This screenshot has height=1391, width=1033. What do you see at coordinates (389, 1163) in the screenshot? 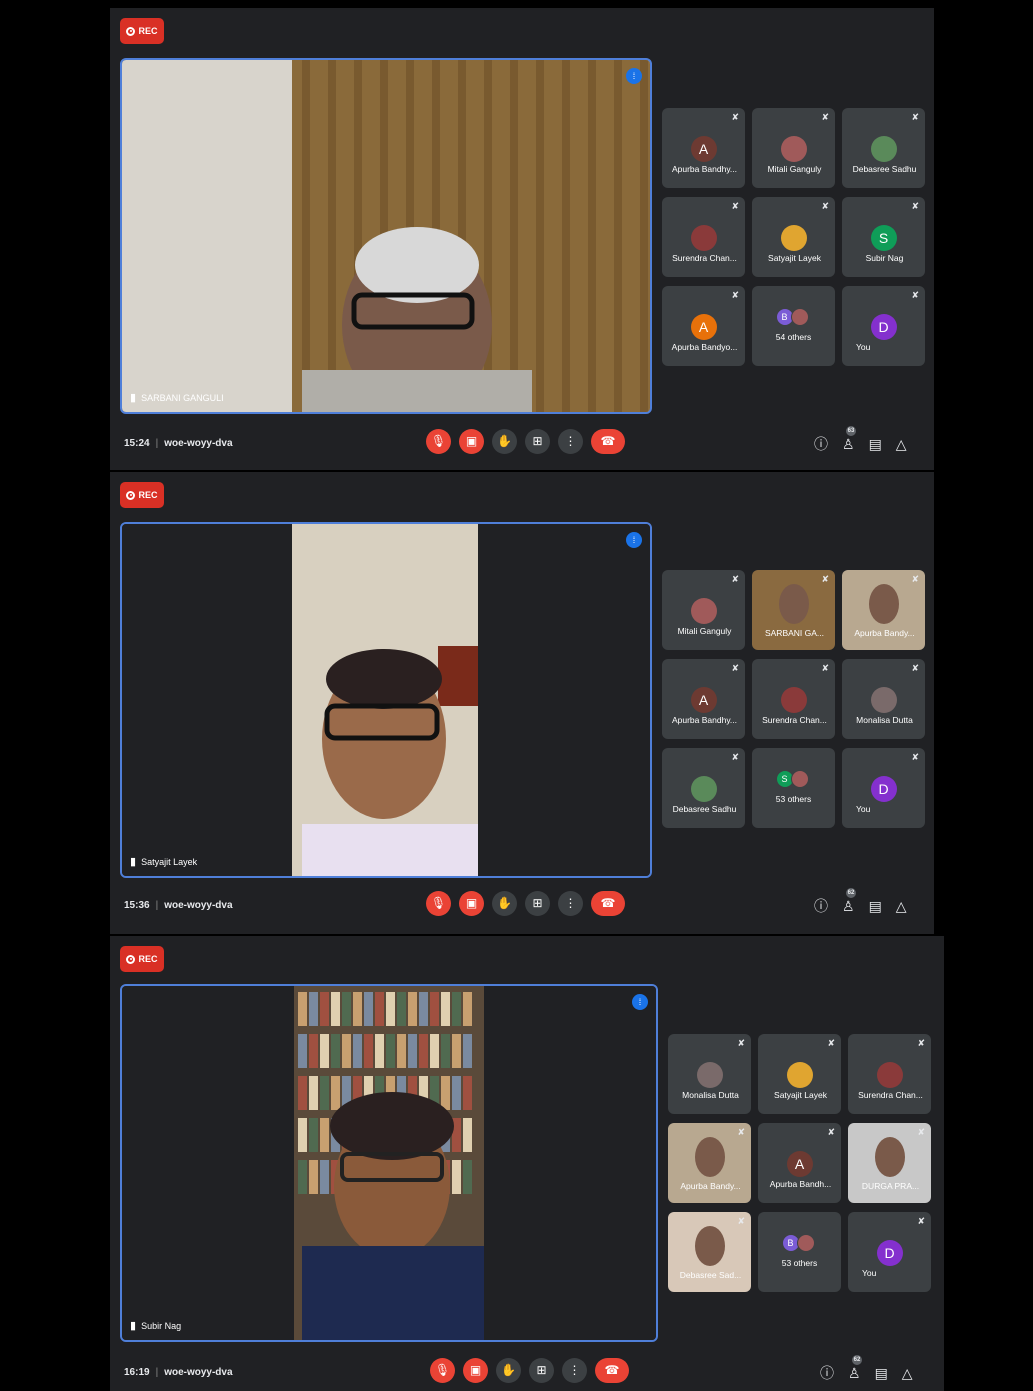
I see `main-video: ⁞ ▮ Subir Nag` at bounding box center [389, 1163].